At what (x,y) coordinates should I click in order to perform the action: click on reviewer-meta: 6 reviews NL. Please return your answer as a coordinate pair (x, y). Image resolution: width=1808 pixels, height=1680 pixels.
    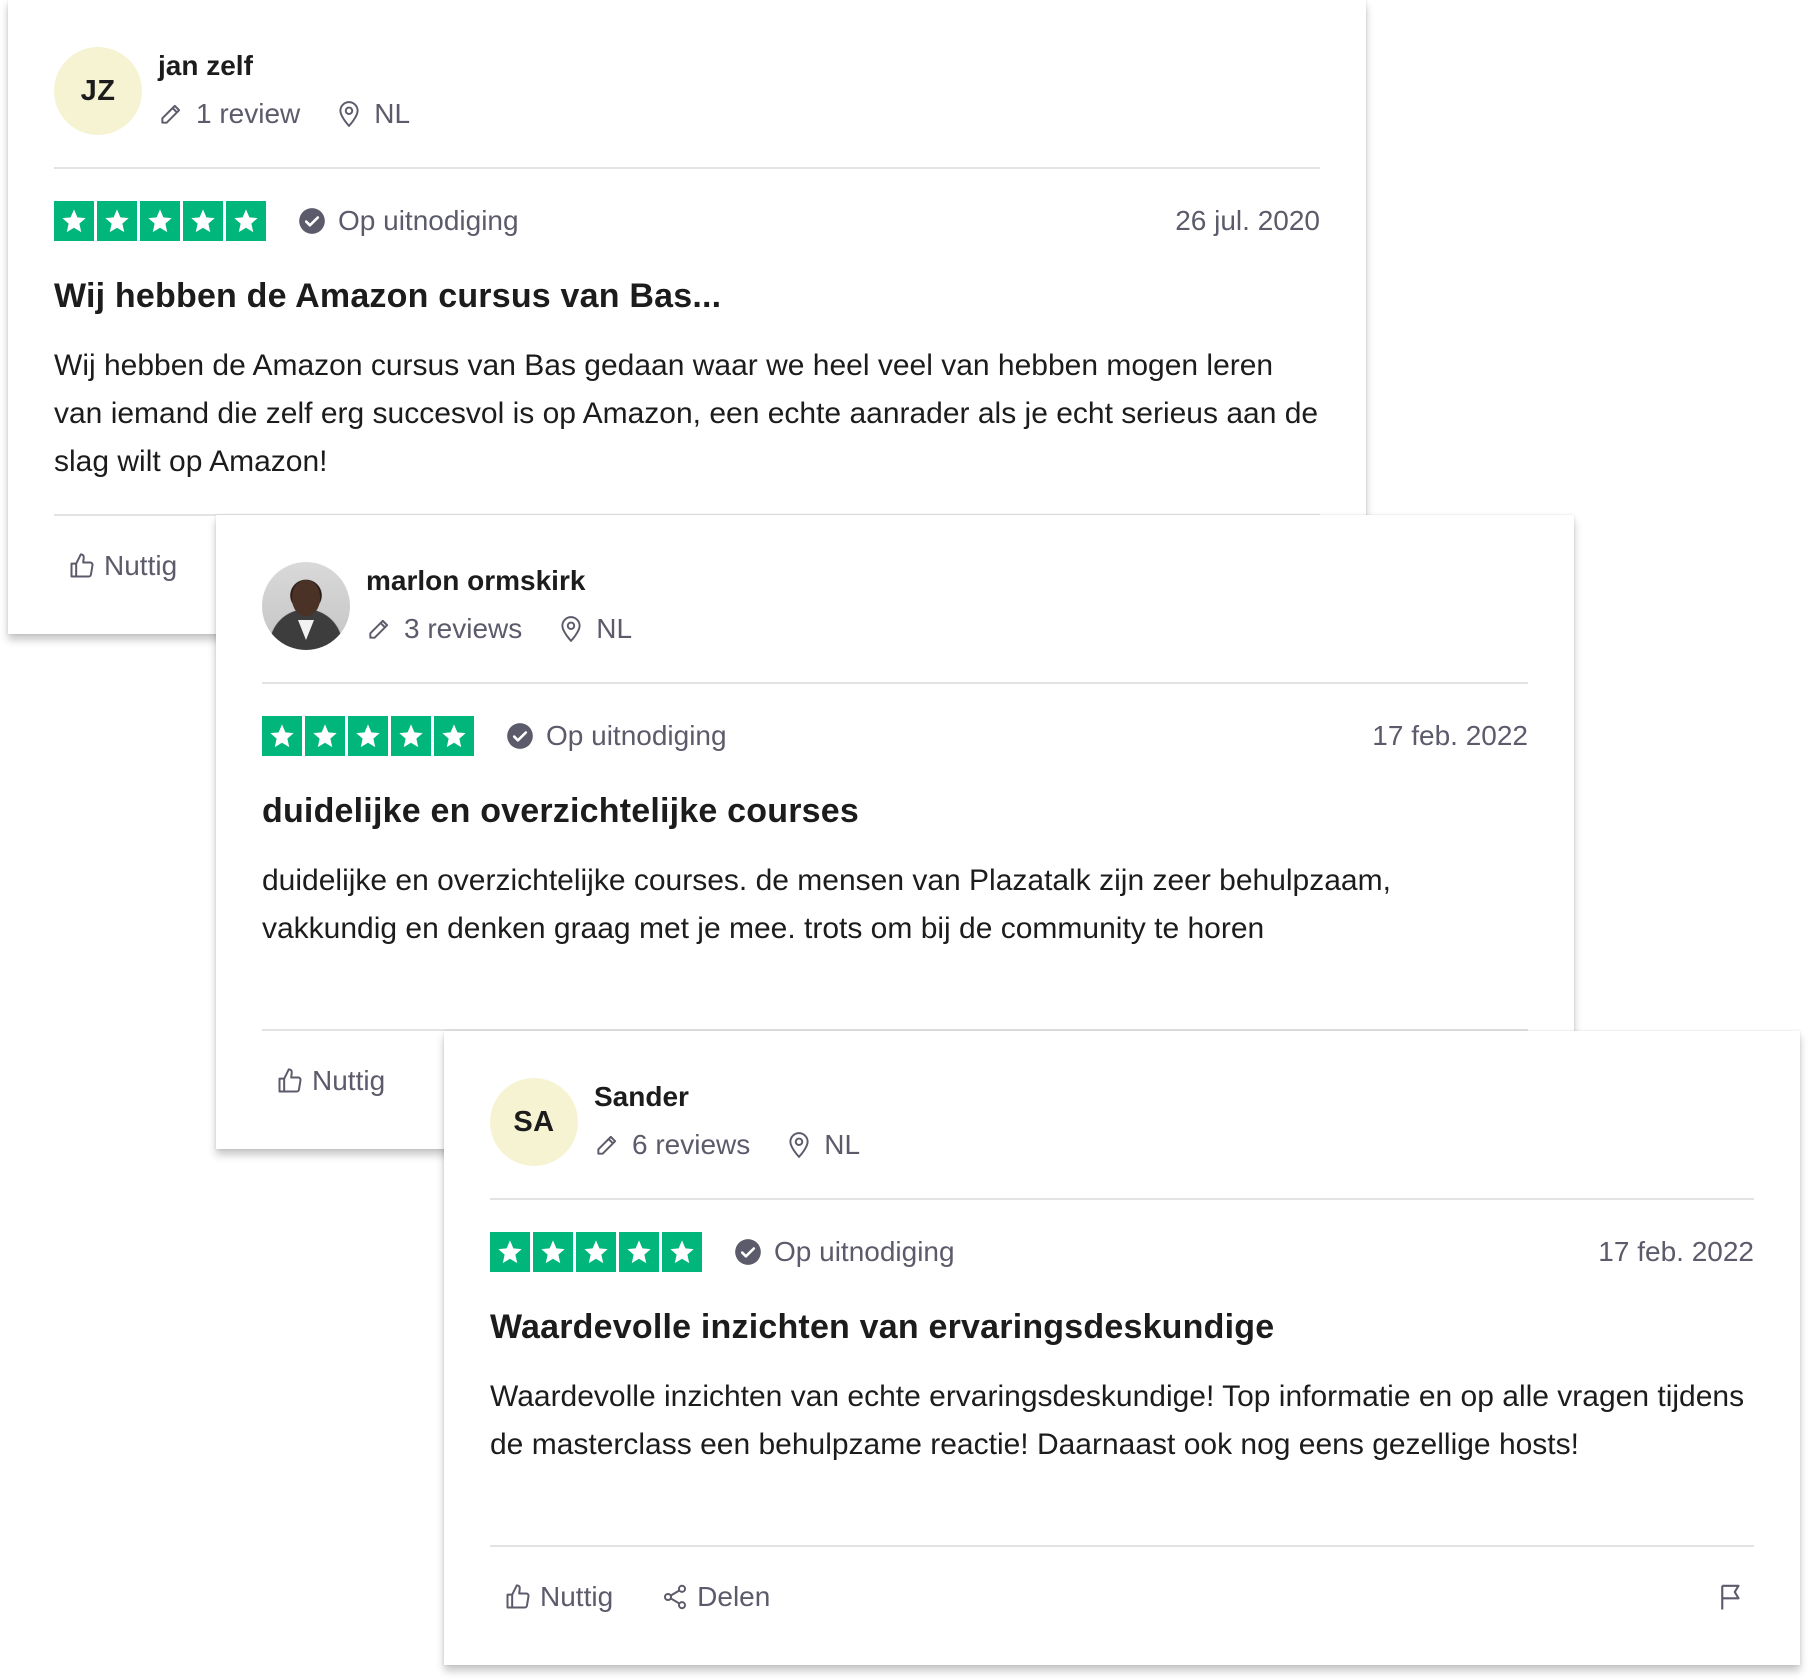
    Looking at the image, I should click on (745, 1145).